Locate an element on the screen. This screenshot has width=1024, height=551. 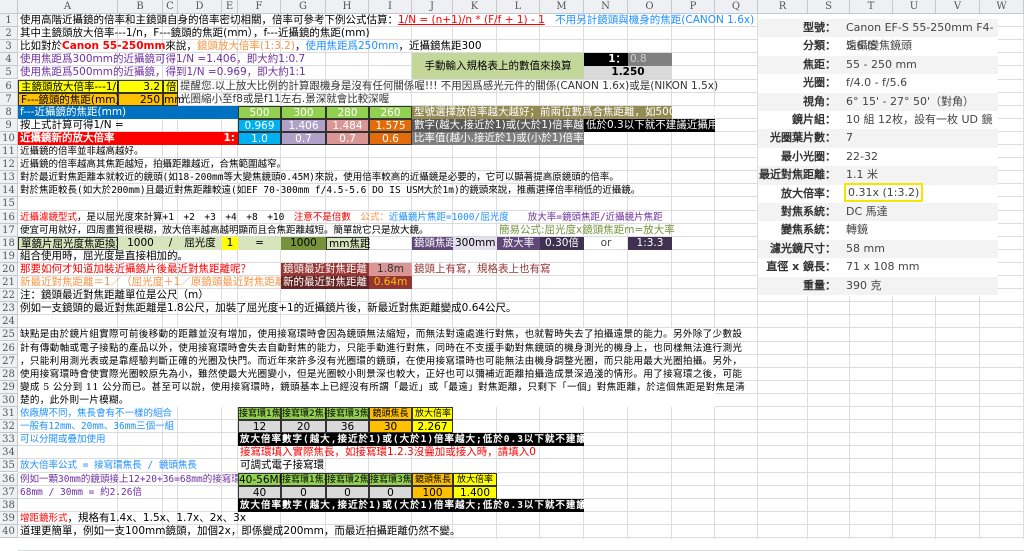
row-header: 5 is located at coordinates (9, 73).